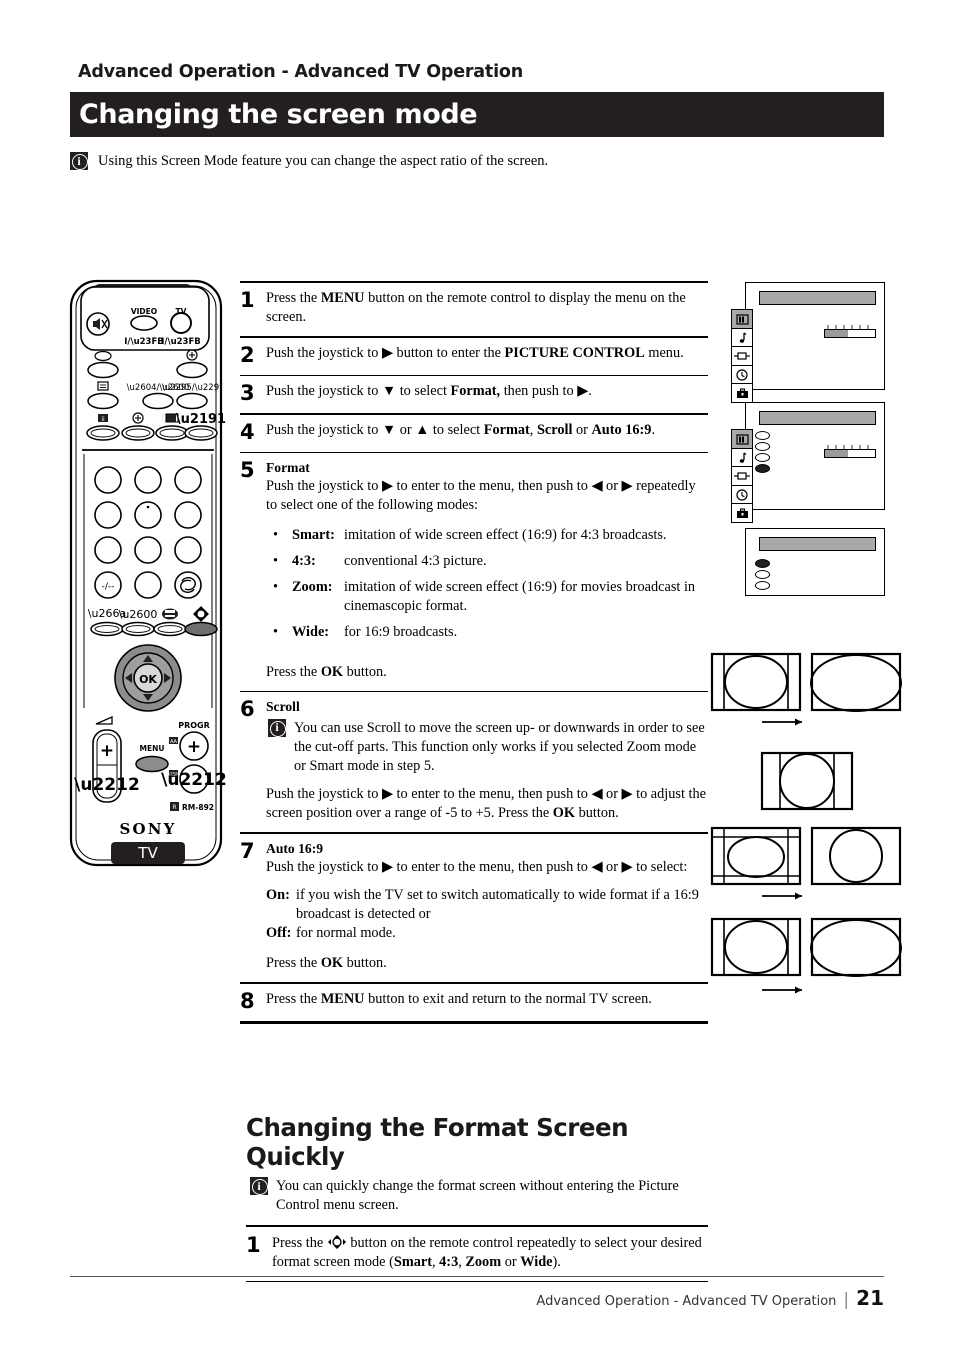 The width and height of the screenshot is (954, 1349). What do you see at coordinates (326, 963) in the screenshot?
I see `step-7-outro: Press the OK button.` at bounding box center [326, 963].